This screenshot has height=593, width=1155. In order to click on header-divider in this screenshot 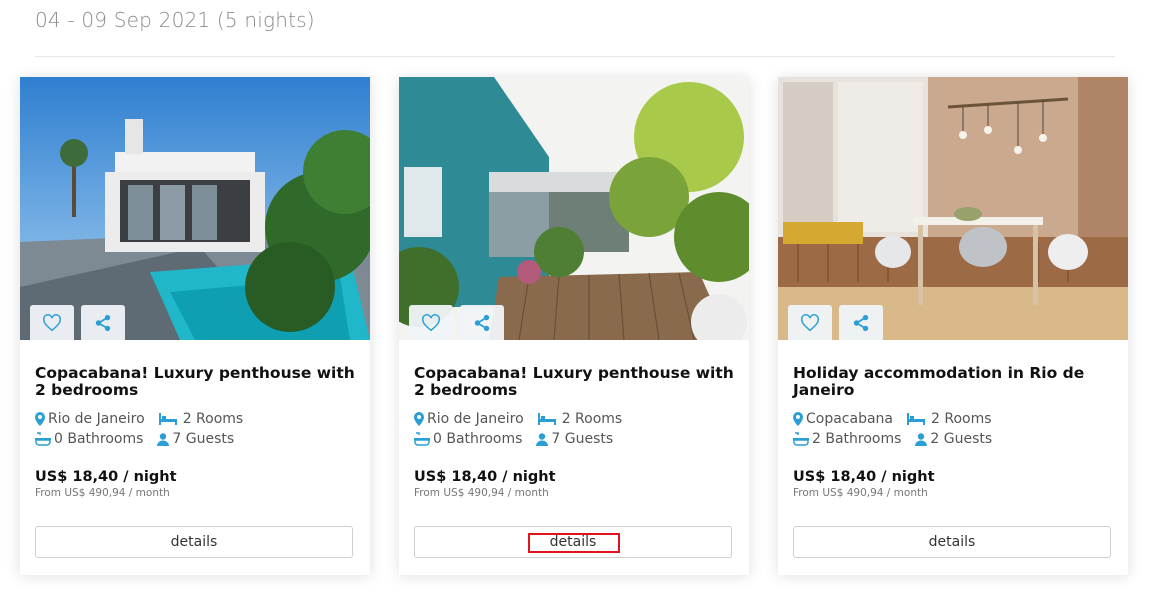, I will do `click(575, 56)`.